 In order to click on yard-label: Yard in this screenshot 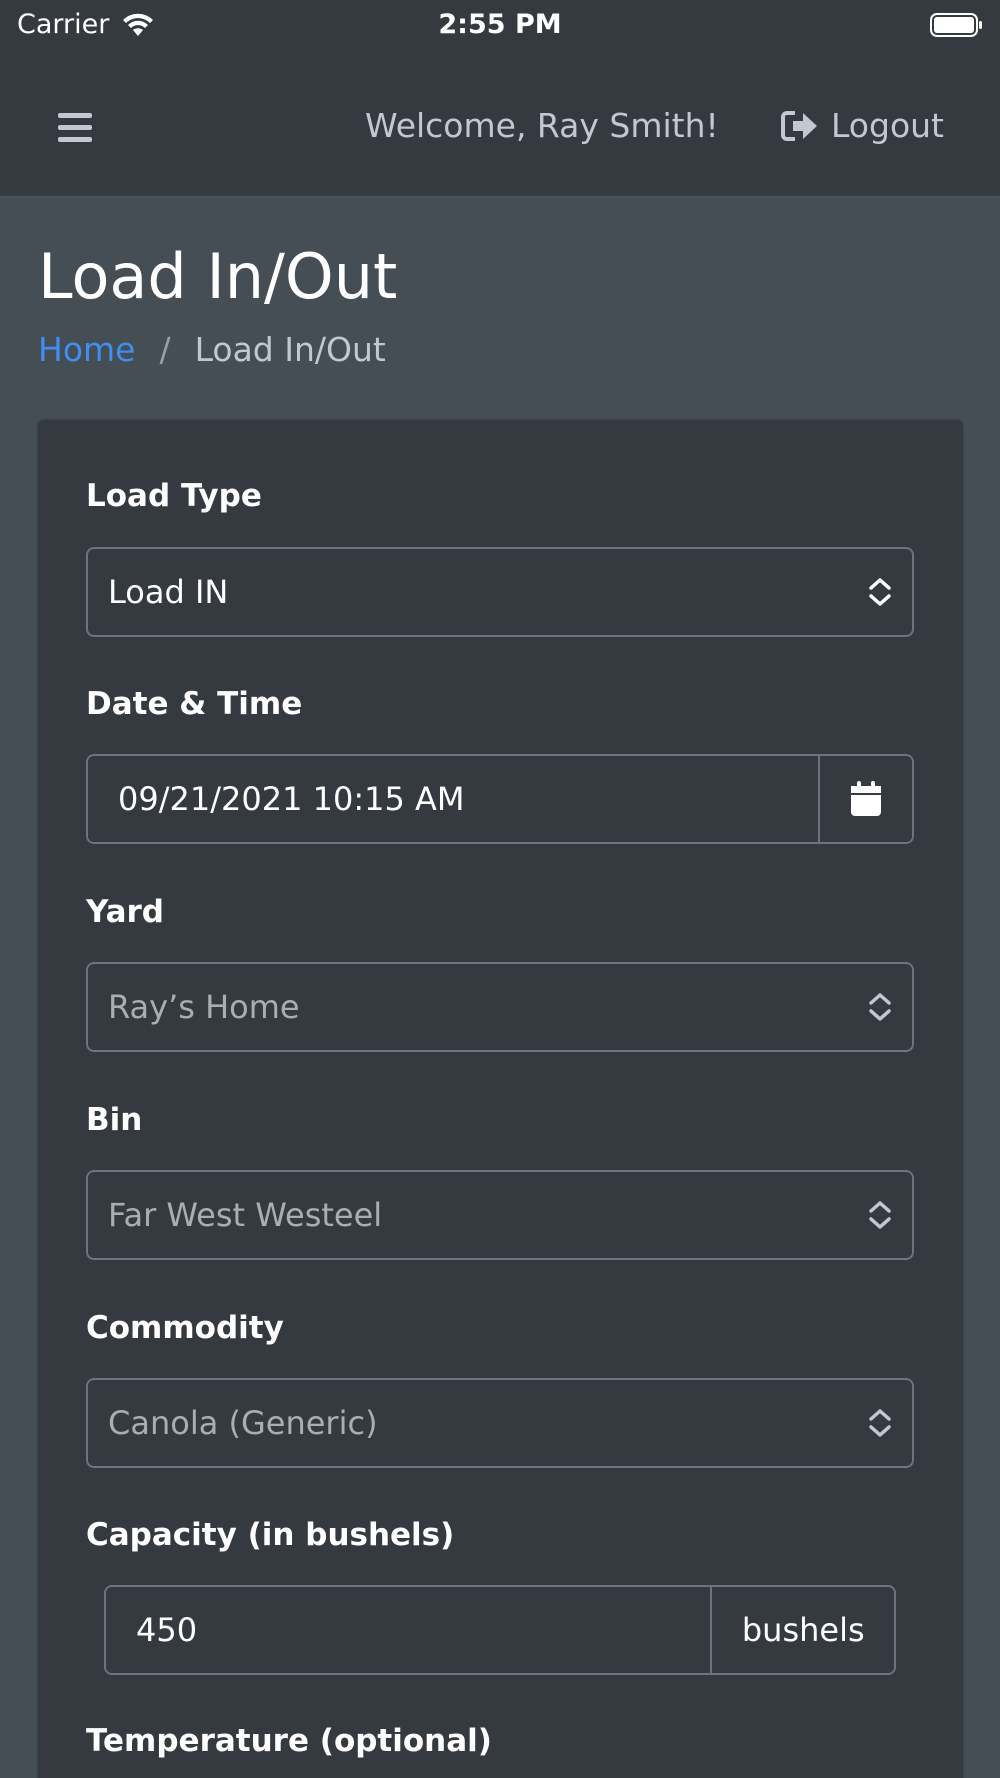, I will do `click(125, 912)`.